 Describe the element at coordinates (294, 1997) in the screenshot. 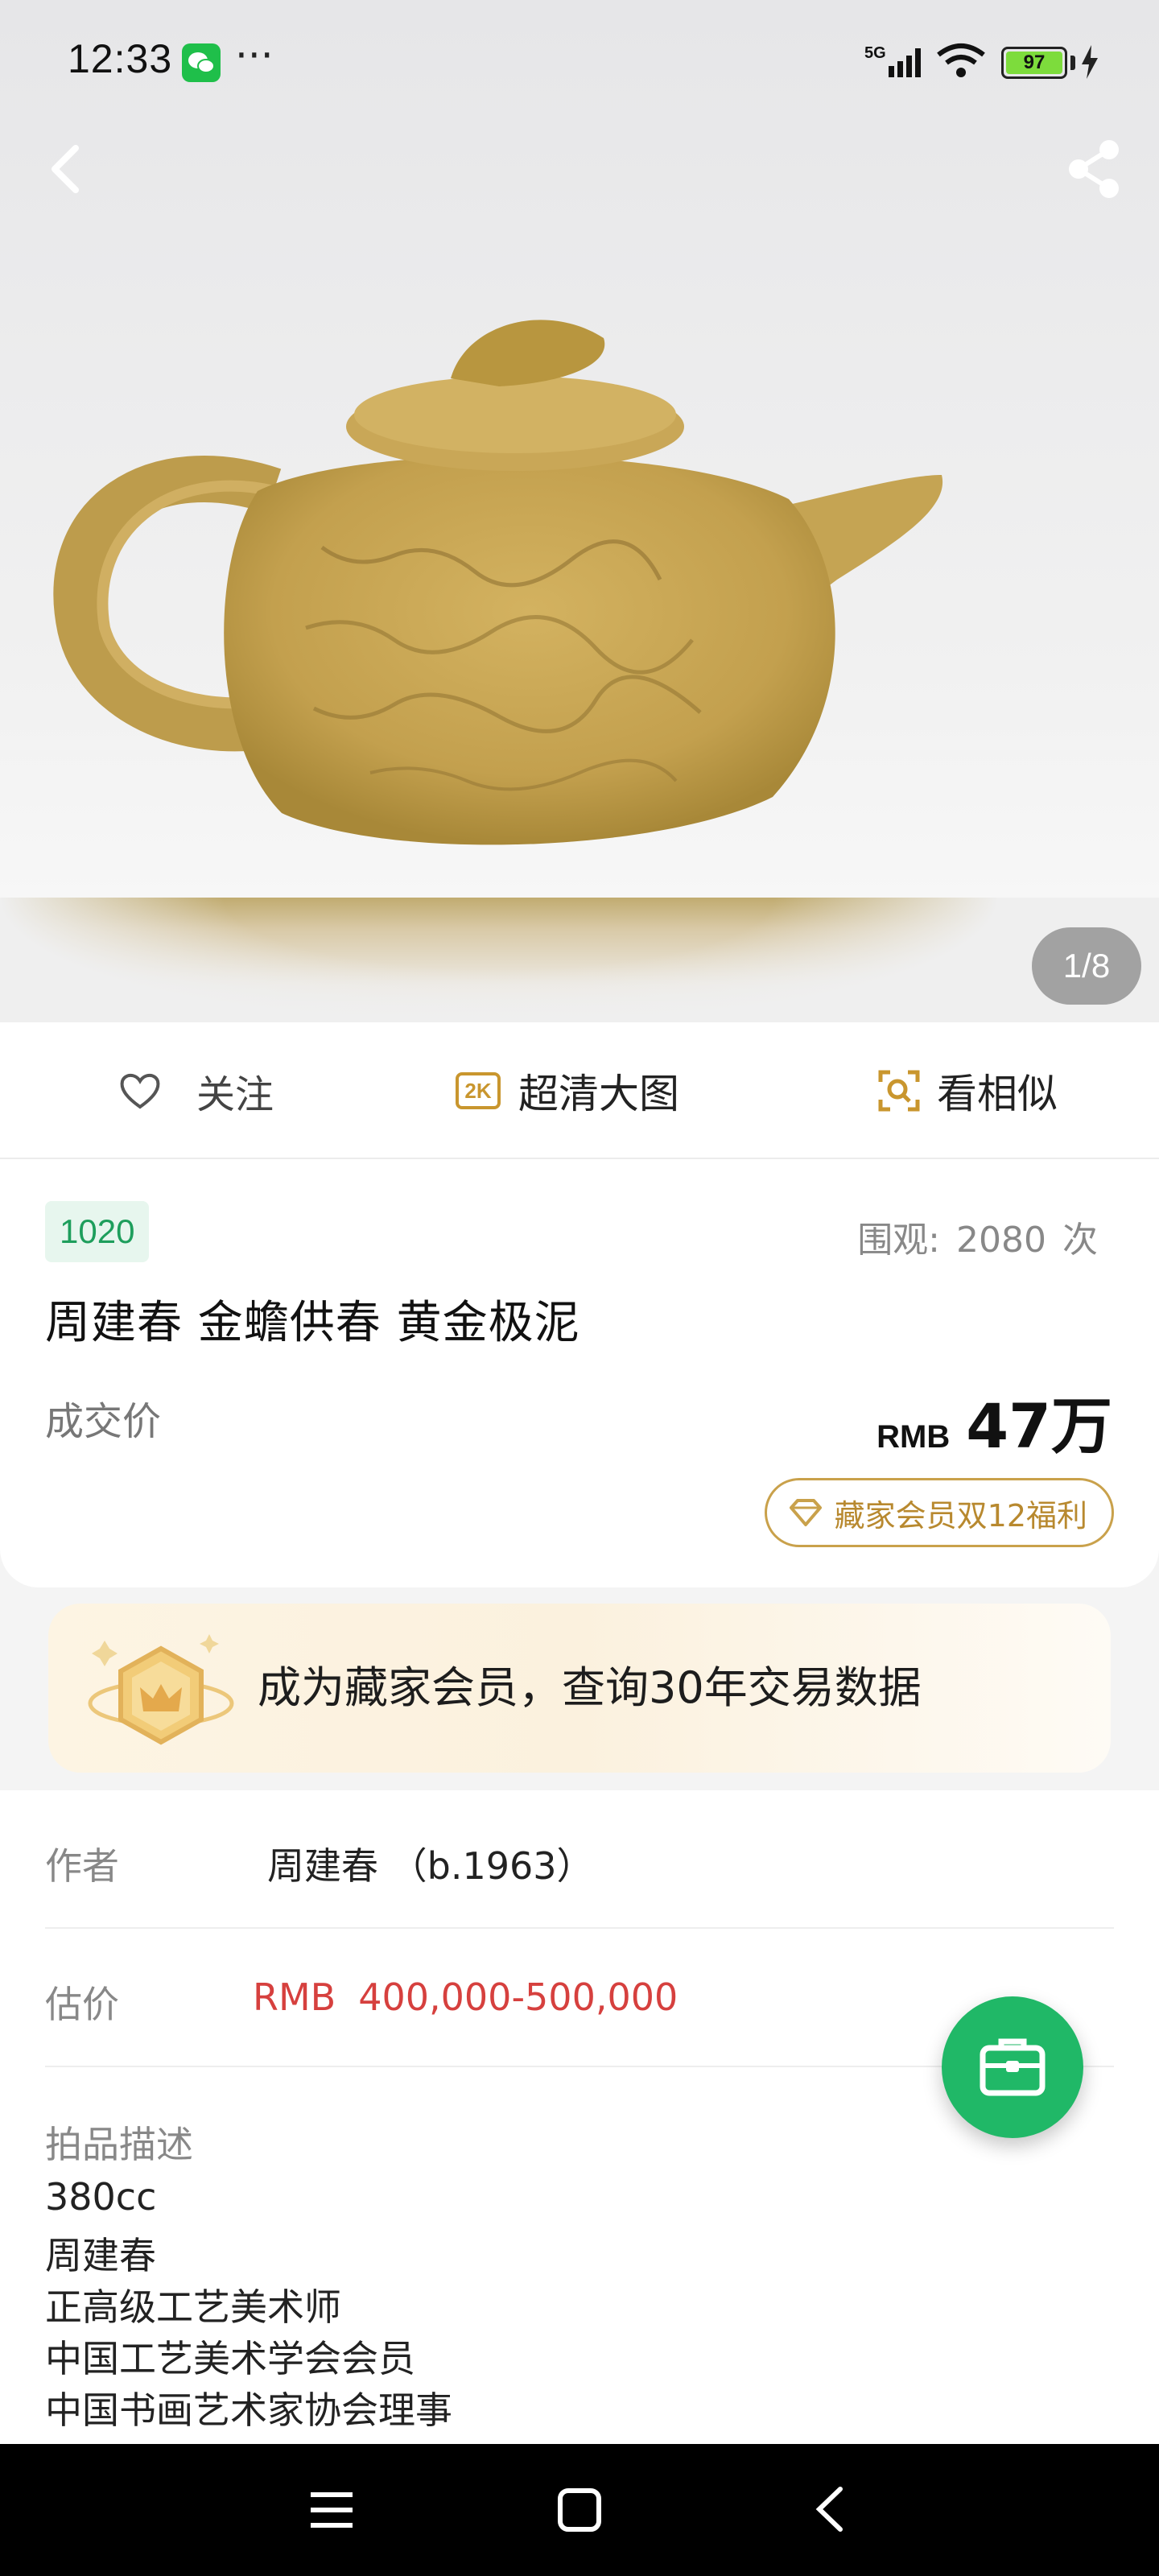

I see `estimate-currency: RMB` at that location.